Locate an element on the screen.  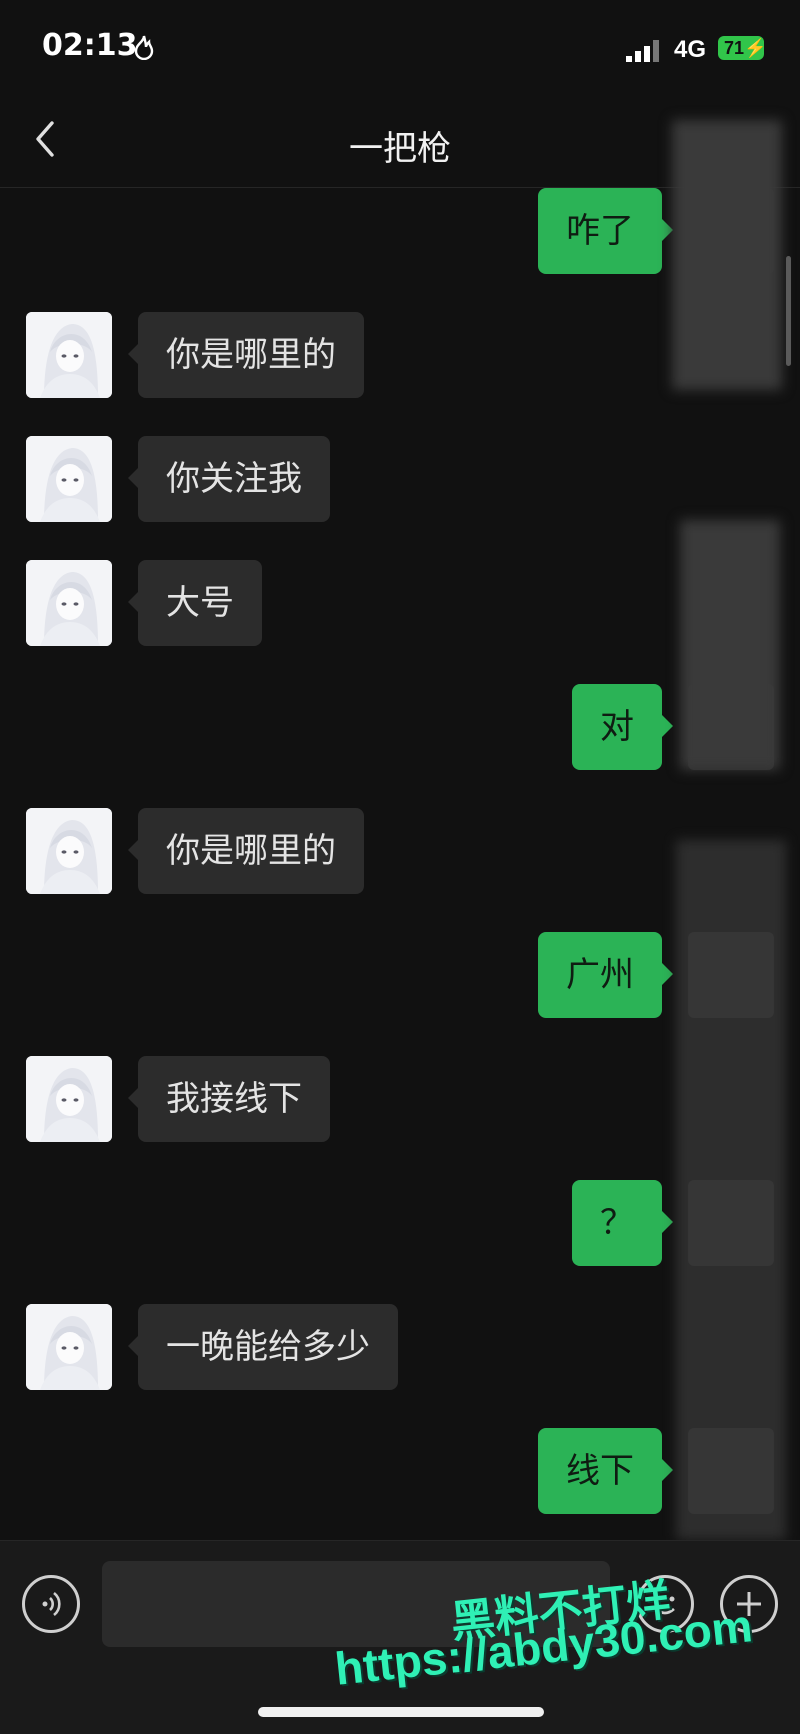
scrollbar is located at coordinates (788, 311).